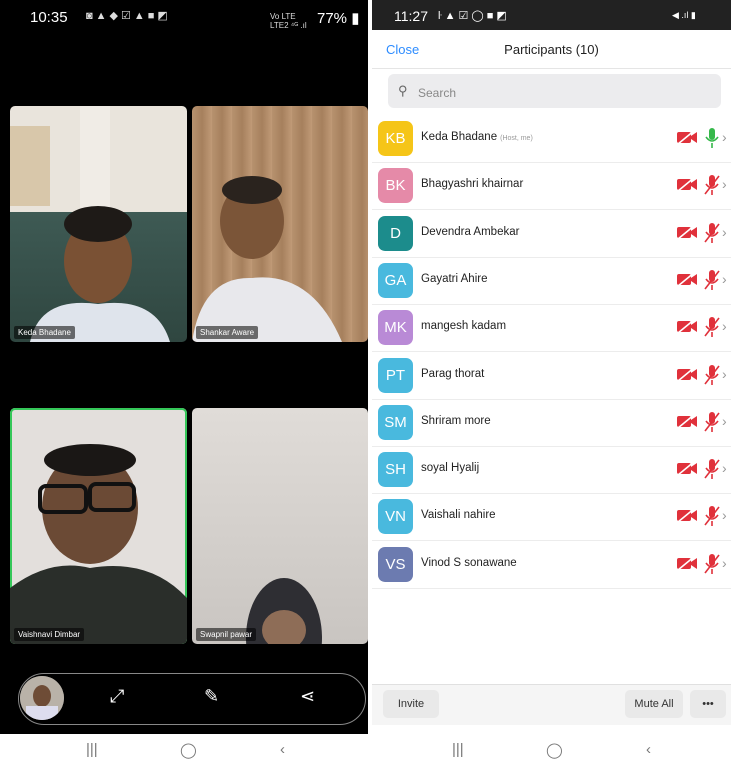  What do you see at coordinates (551, 281) in the screenshot?
I see `participant-row: GA Gayatri Ahire ›` at bounding box center [551, 281].